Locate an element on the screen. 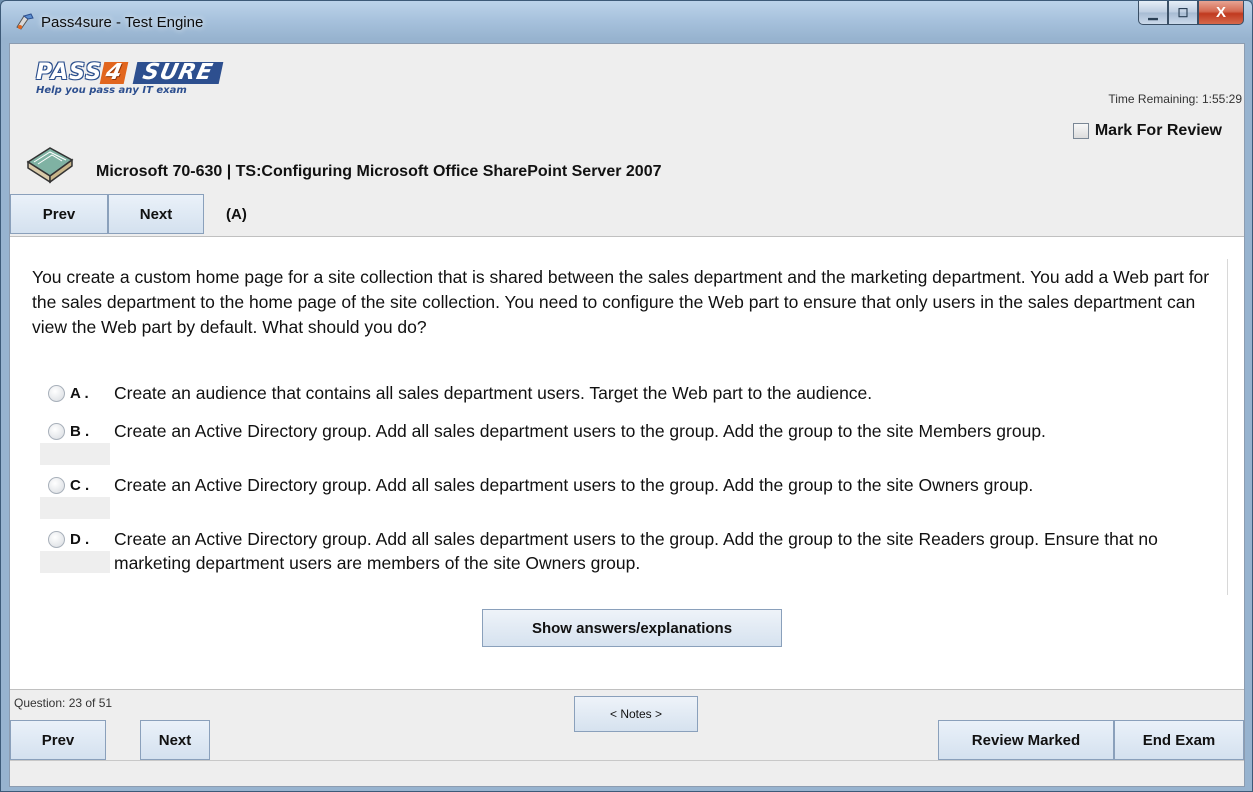 The height and width of the screenshot is (792, 1253). next-button-top: Next is located at coordinates (156, 214).